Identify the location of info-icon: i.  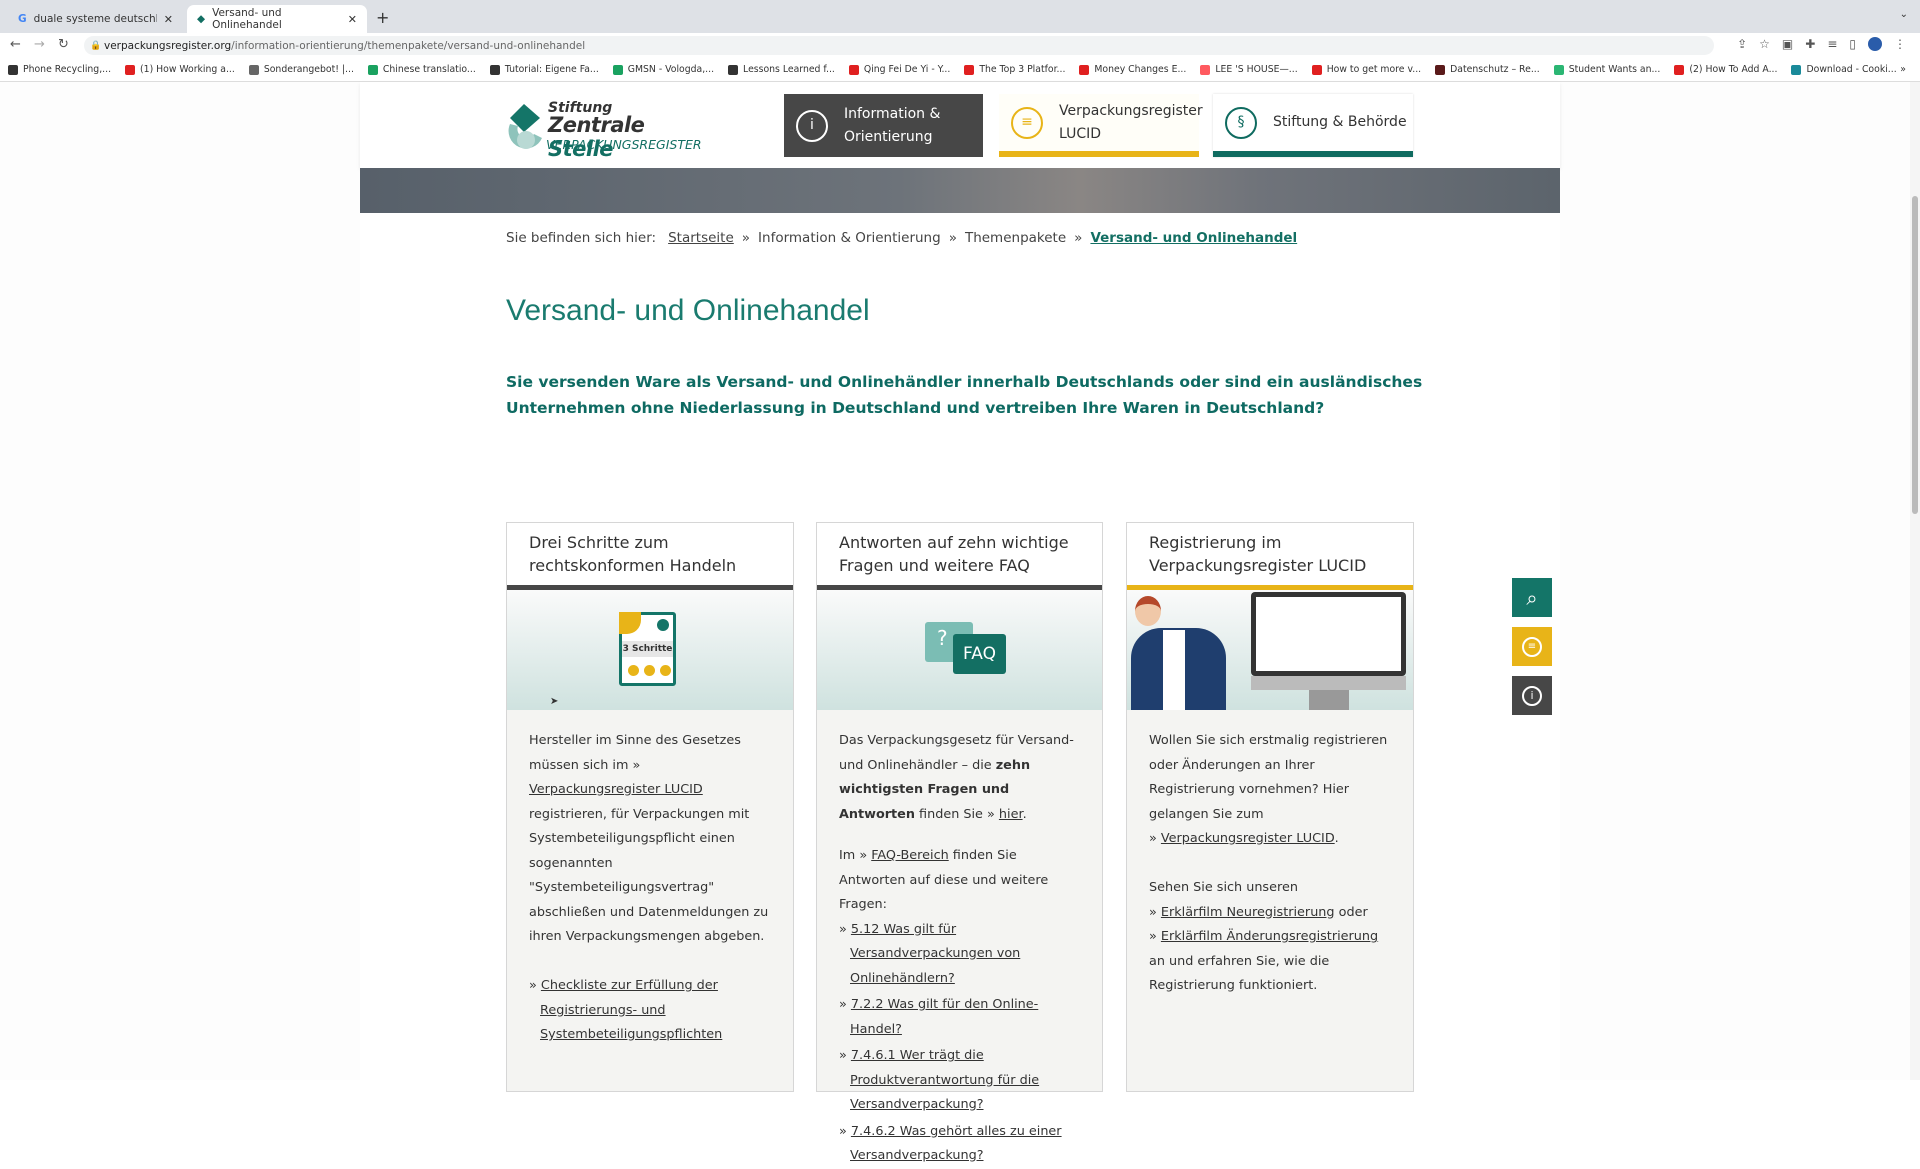
(1532, 695).